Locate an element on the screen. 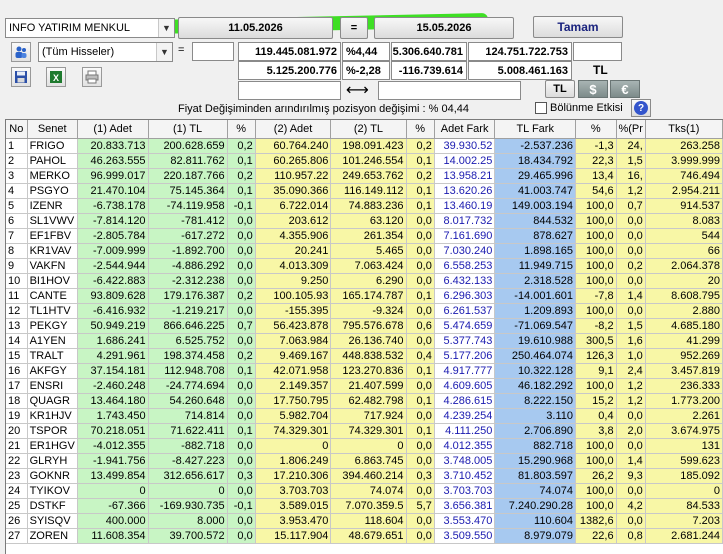 The height and width of the screenshot is (554, 723). table-cell: 37.154.181 is located at coordinates (113, 371).